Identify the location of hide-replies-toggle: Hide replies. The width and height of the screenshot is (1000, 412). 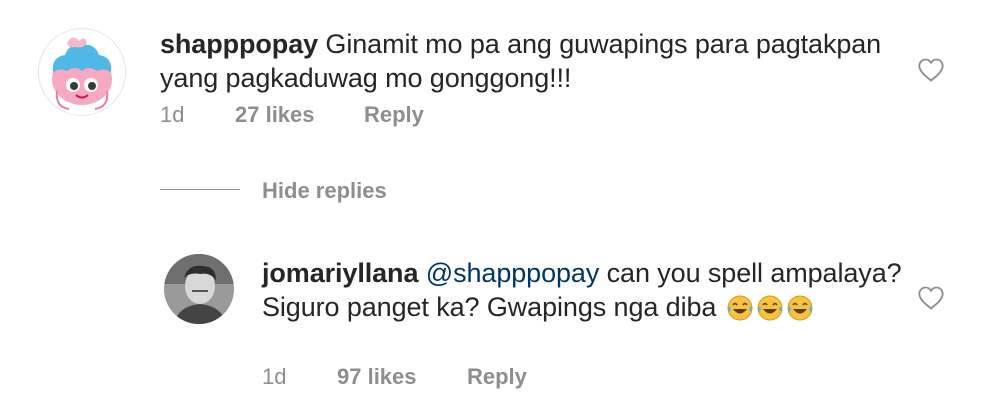
(360, 193).